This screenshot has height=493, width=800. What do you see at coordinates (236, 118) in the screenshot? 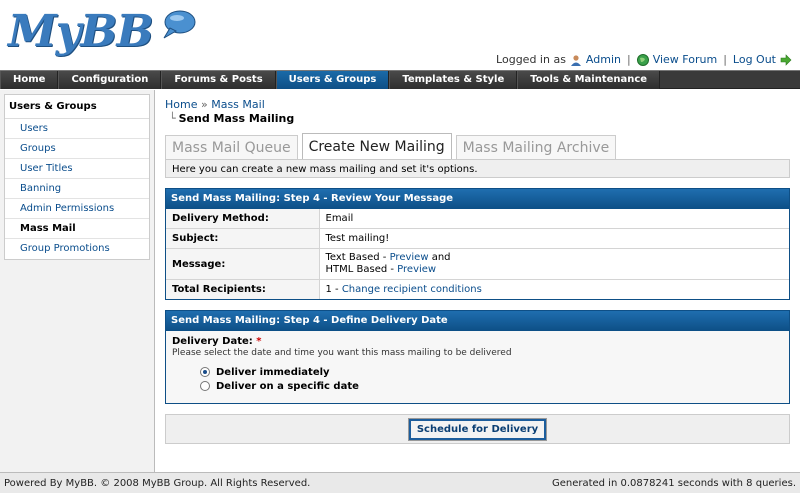
I see `breadcrumb-current-label: Send Mass Mailing` at bounding box center [236, 118].